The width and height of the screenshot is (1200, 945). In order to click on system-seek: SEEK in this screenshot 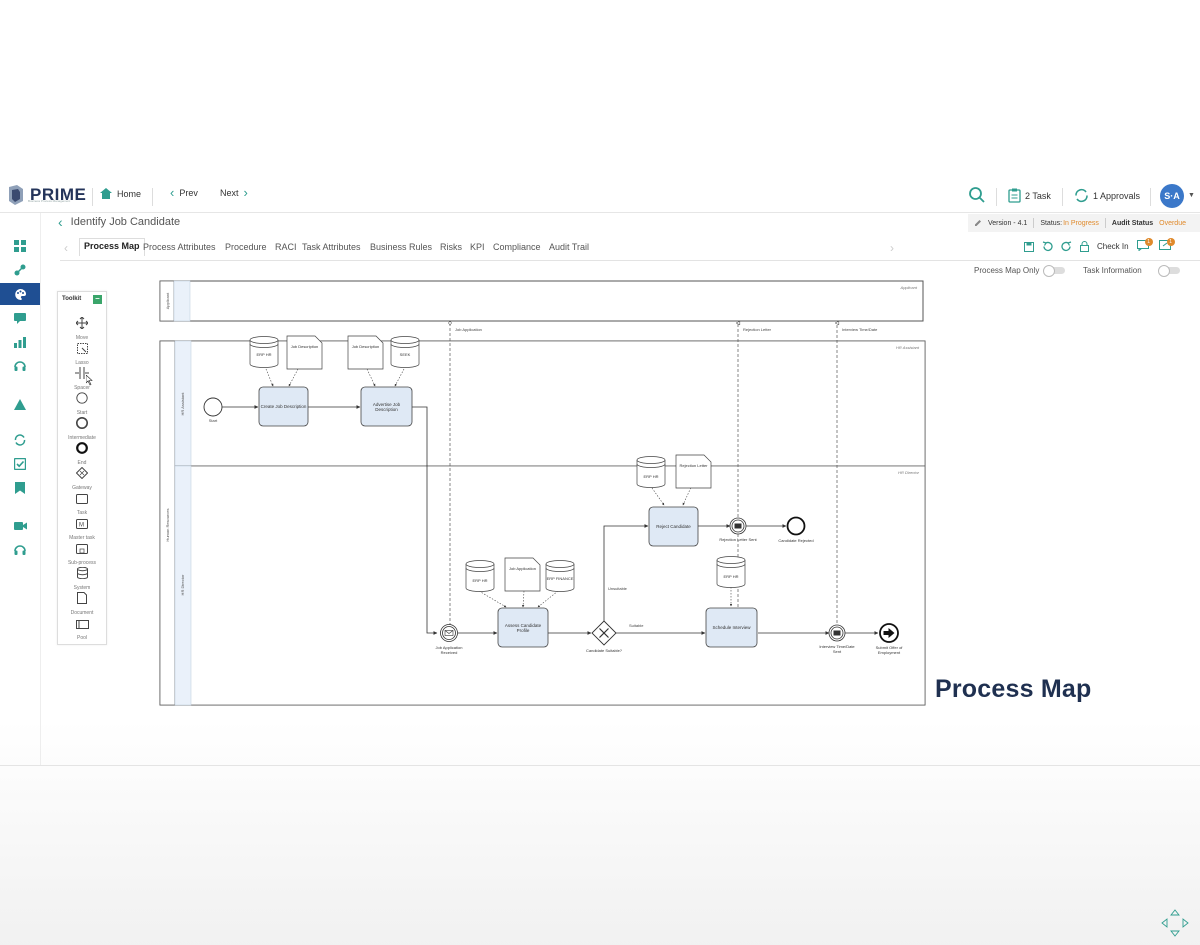, I will do `click(405, 352)`.